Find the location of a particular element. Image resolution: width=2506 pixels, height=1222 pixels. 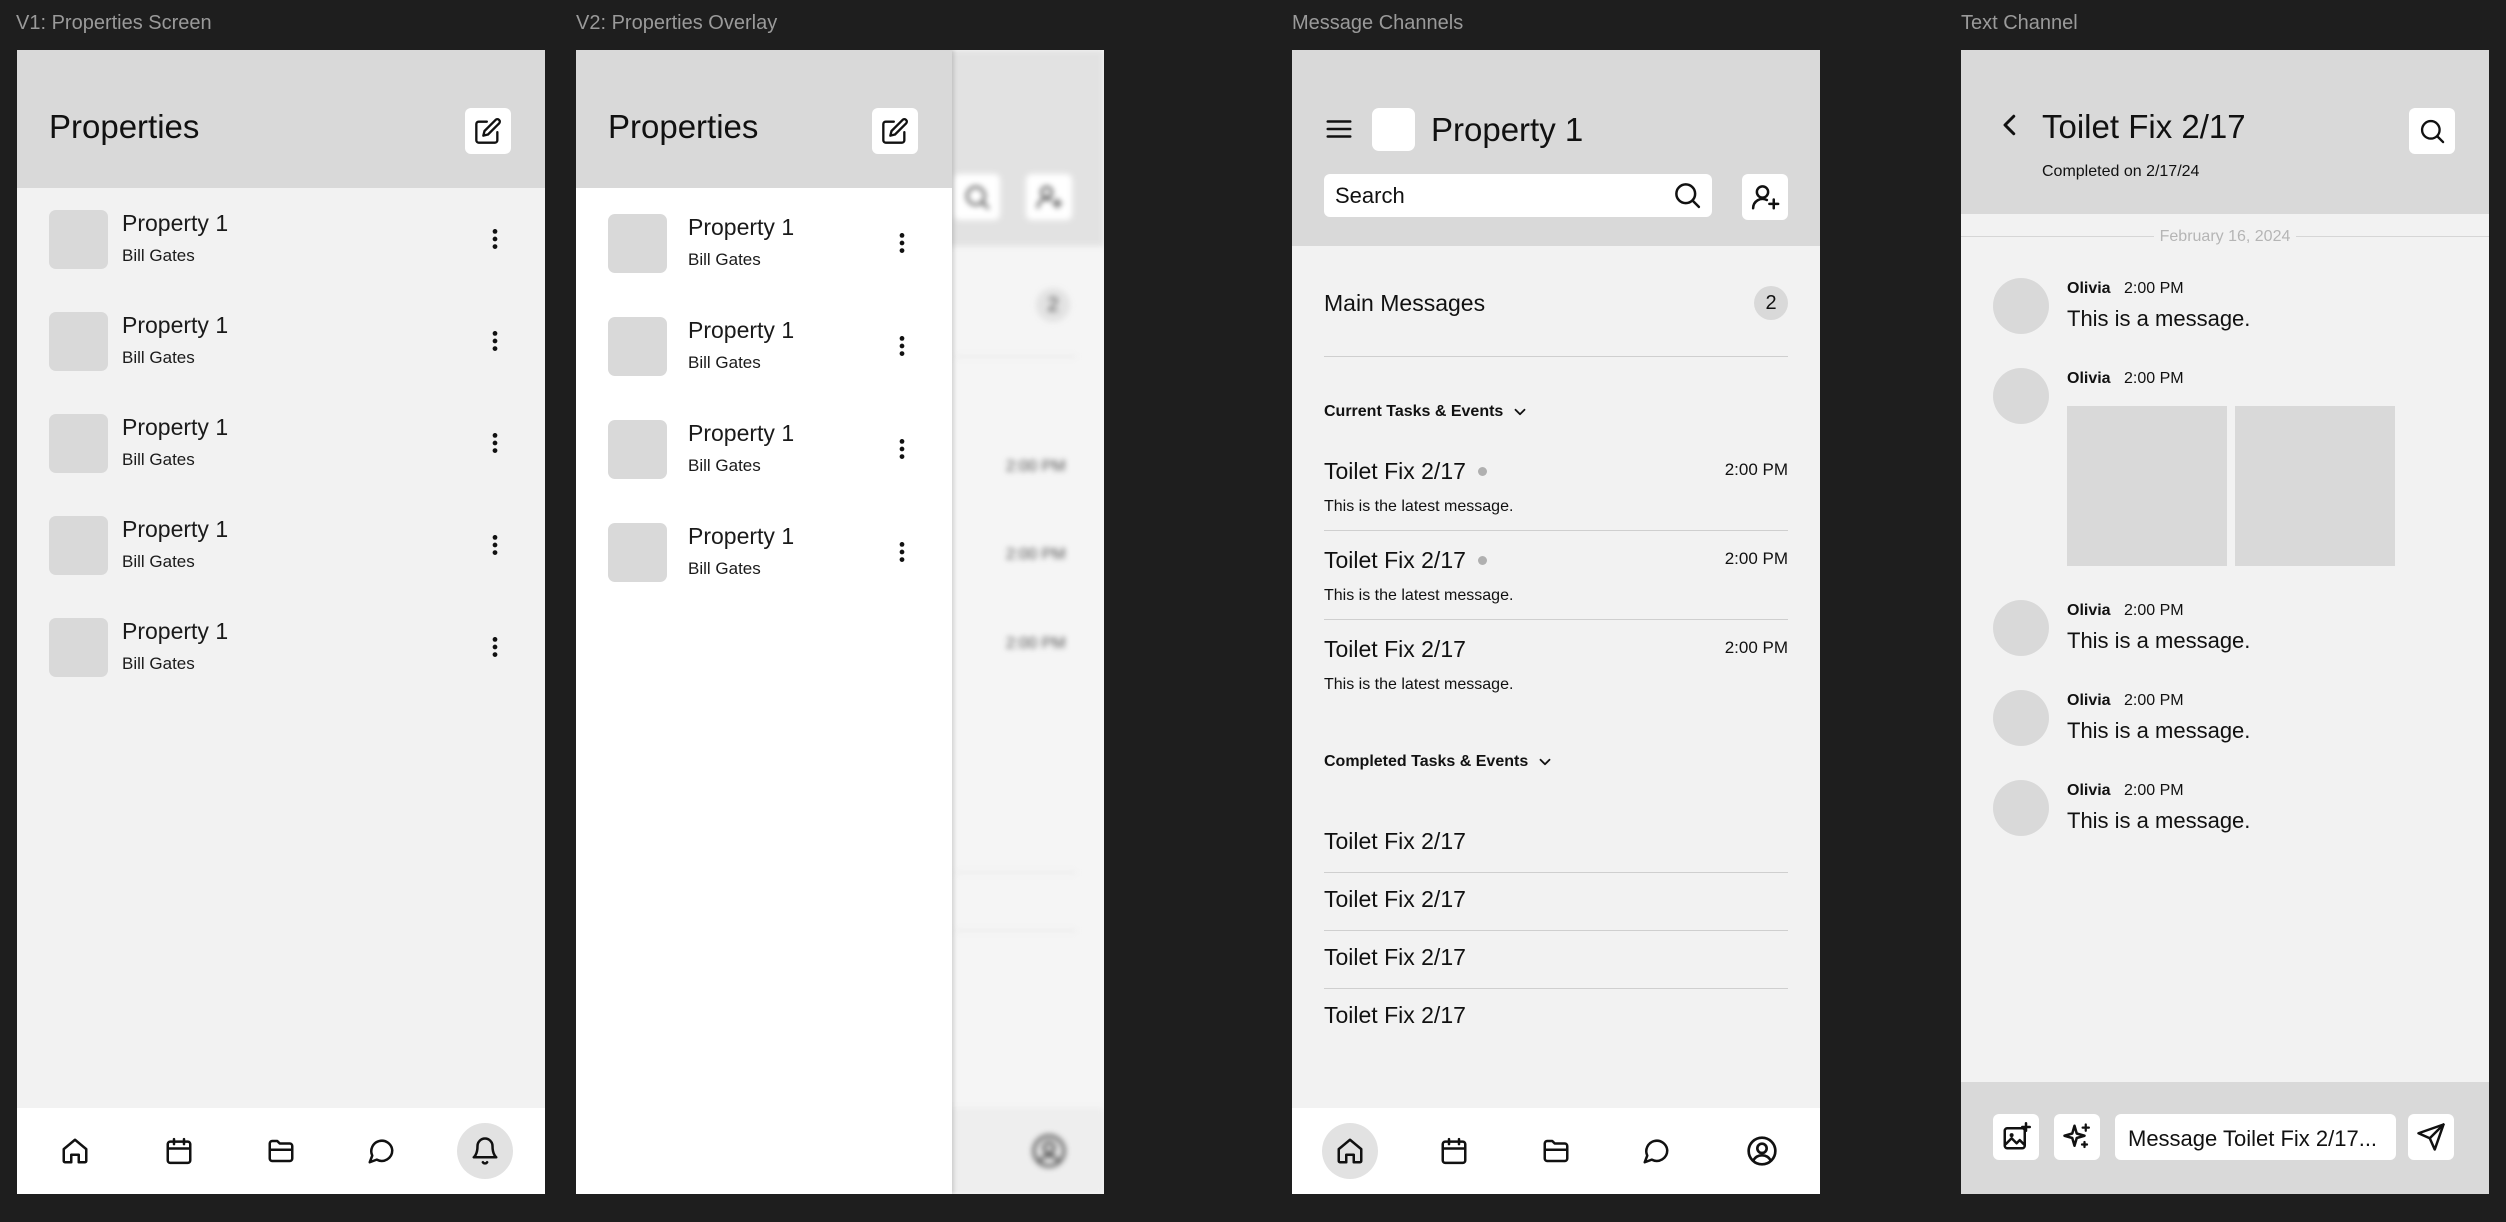

search-button is located at coordinates (2432, 131).